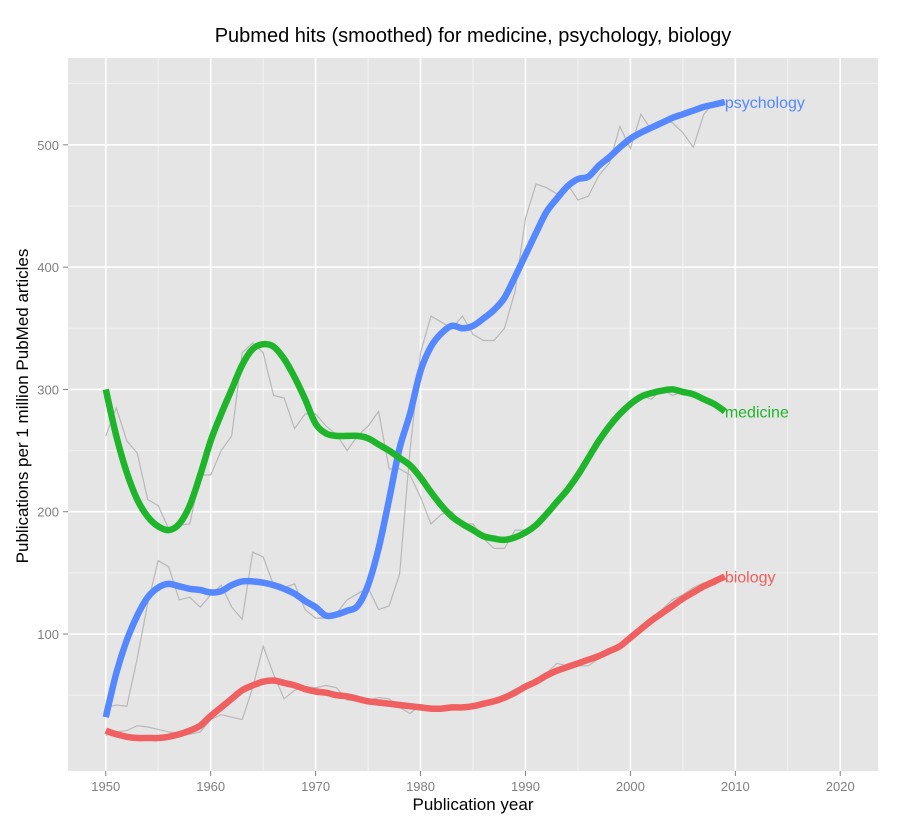 This screenshot has width=900, height=826. Describe the element at coordinates (757, 412) in the screenshot. I see `series-label-medicine: medicine` at that location.